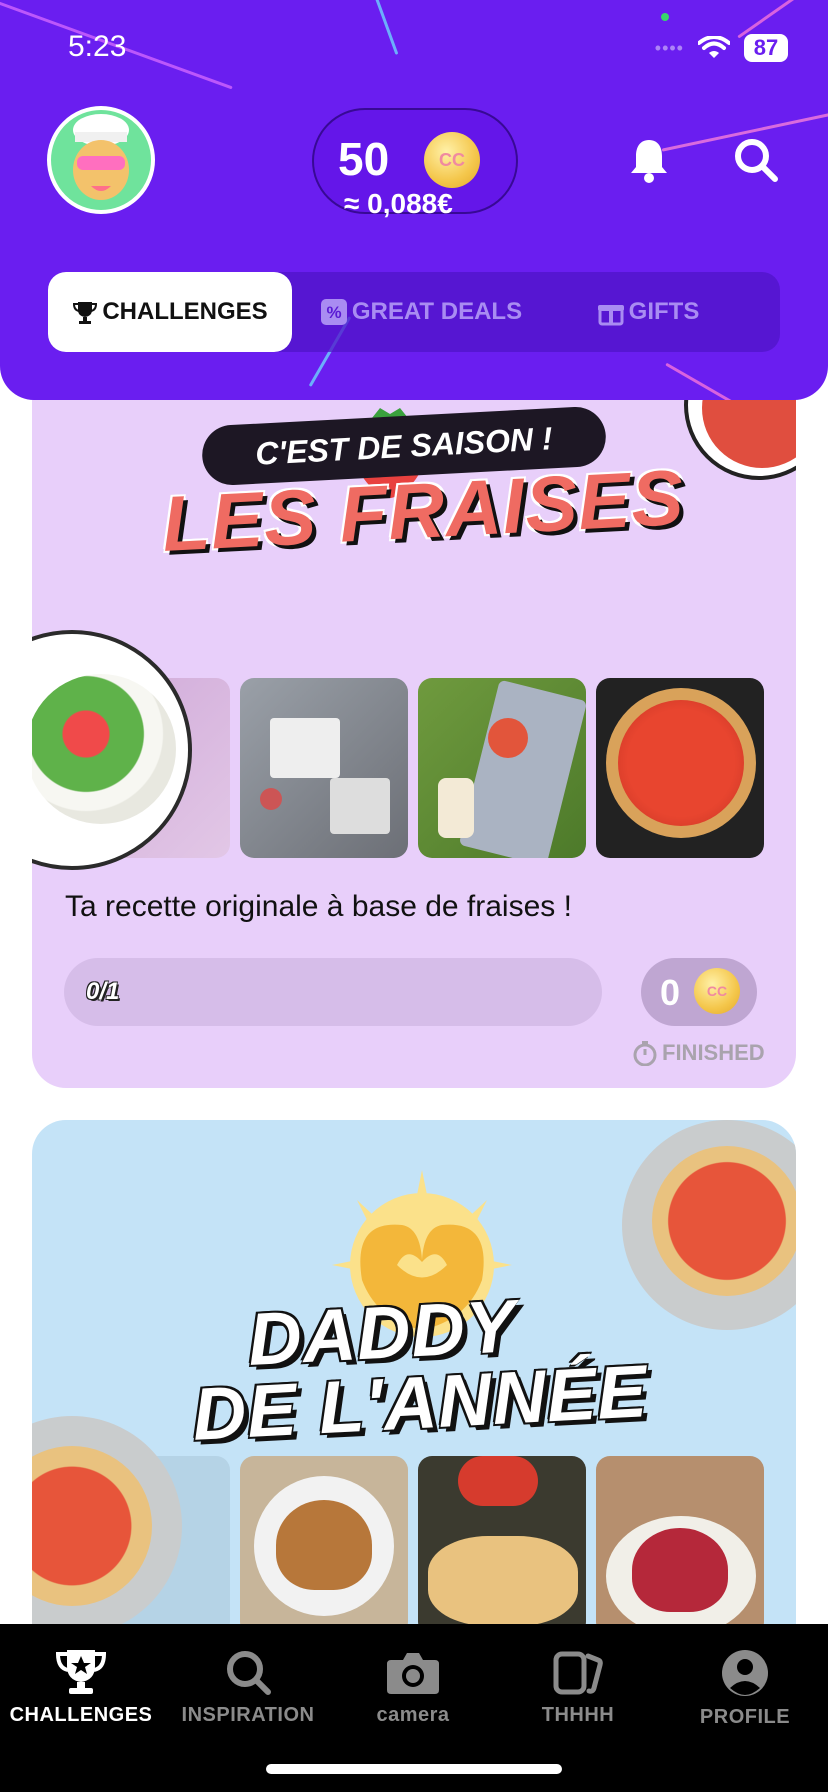  I want to click on avatar, so click(101, 160).